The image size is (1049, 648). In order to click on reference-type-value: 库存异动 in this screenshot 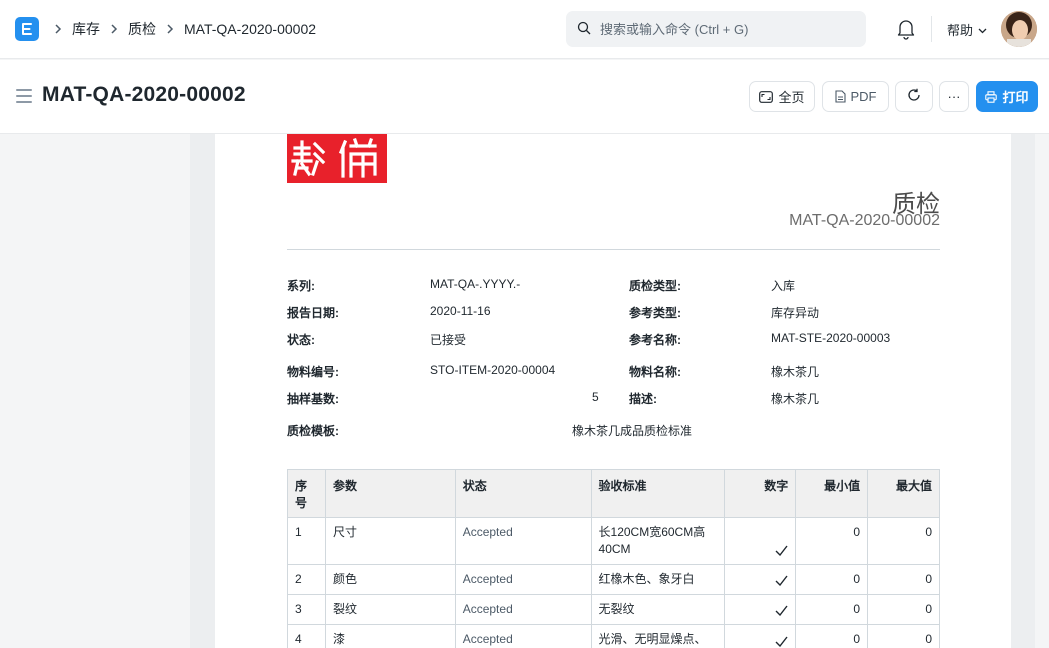, I will do `click(795, 313)`.